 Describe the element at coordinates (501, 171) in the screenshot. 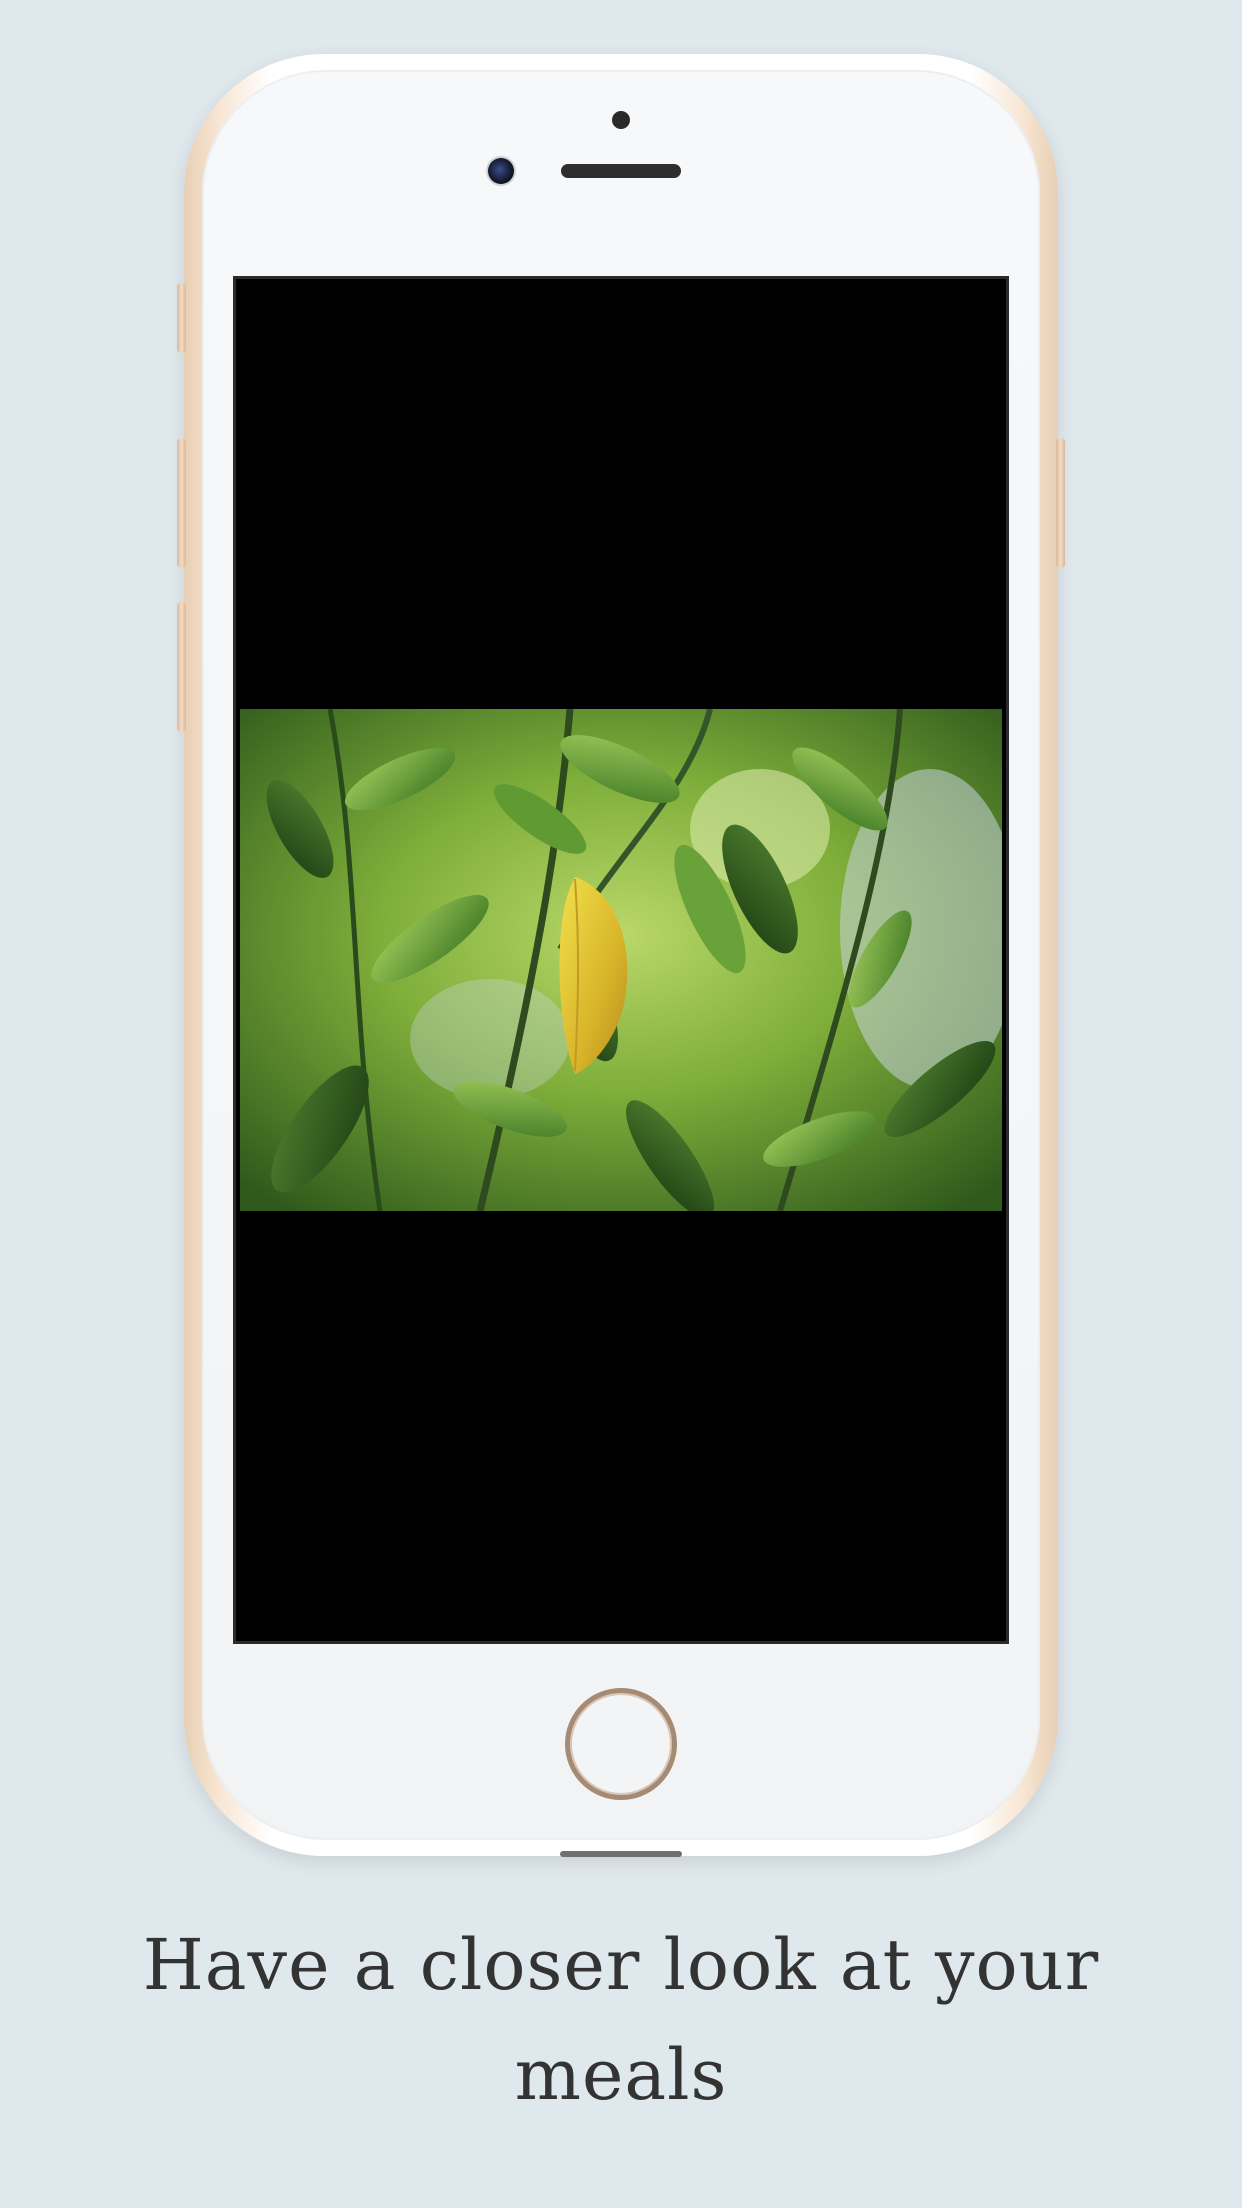

I see `front-camera-icon` at that location.